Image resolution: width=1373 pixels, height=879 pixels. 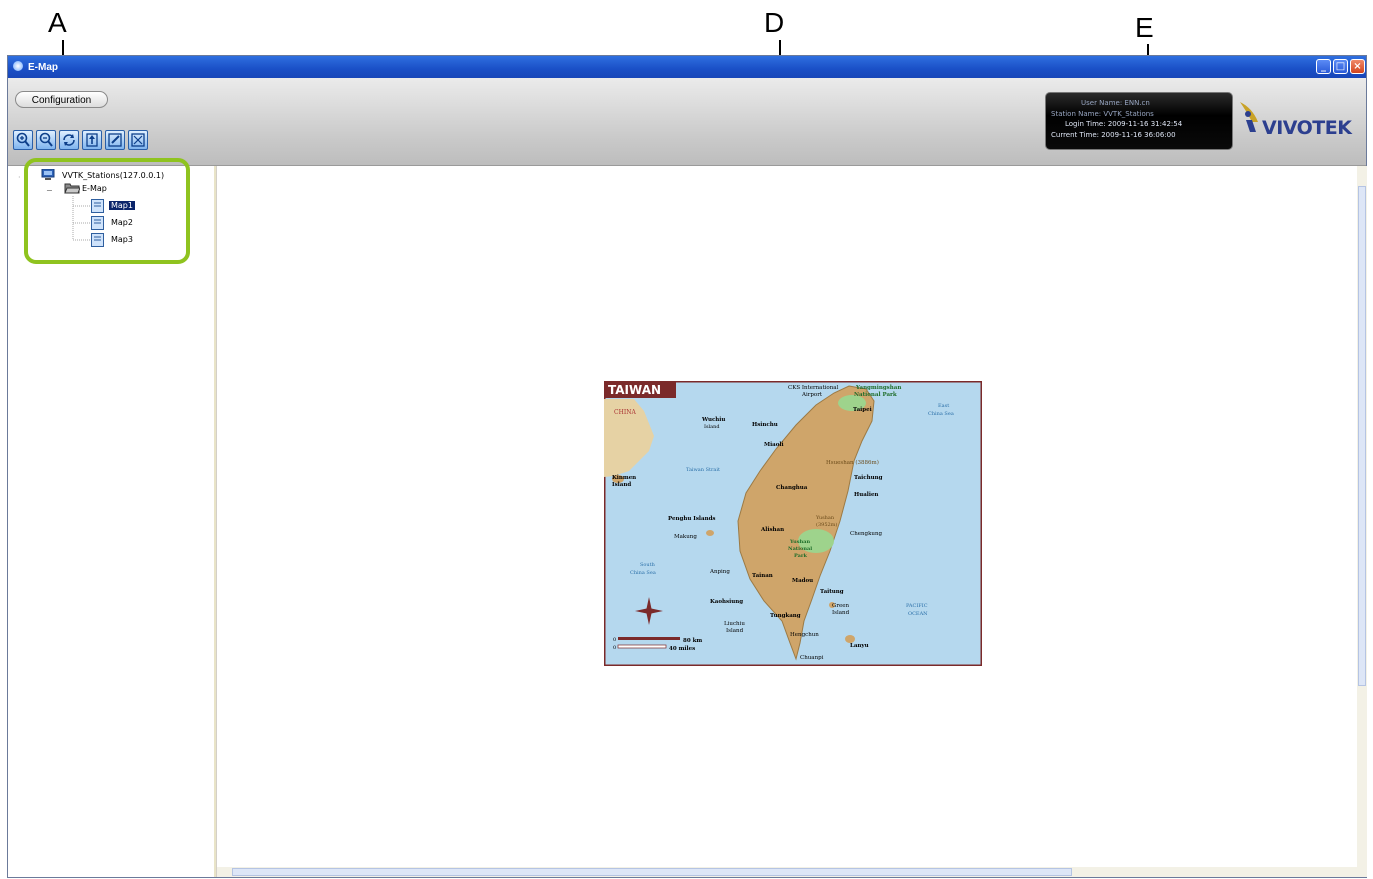 I want to click on tree-connector: ·, so click(x=19, y=177).